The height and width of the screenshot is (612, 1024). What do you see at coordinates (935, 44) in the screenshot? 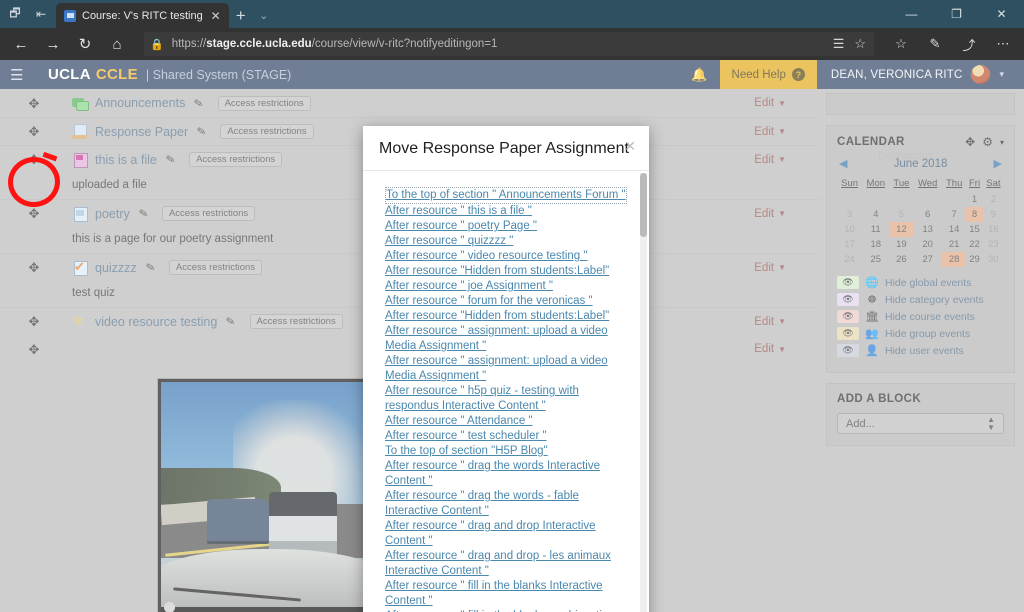
I see `web-notes-icon: ✎` at bounding box center [935, 44].